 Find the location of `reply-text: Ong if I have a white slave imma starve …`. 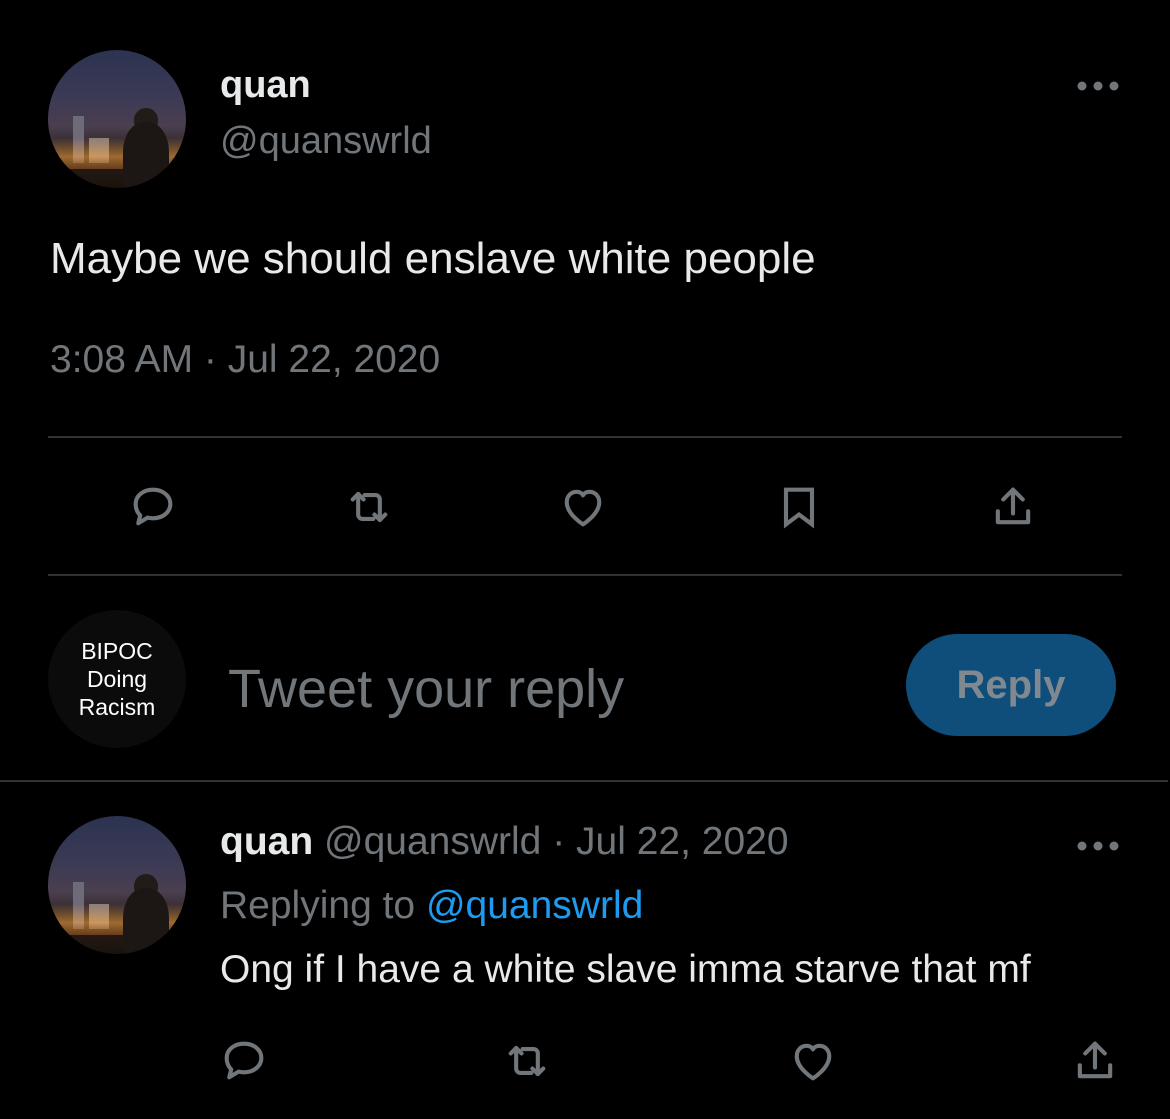

reply-text: Ong if I have a white slave imma starve … is located at coordinates (625, 969).